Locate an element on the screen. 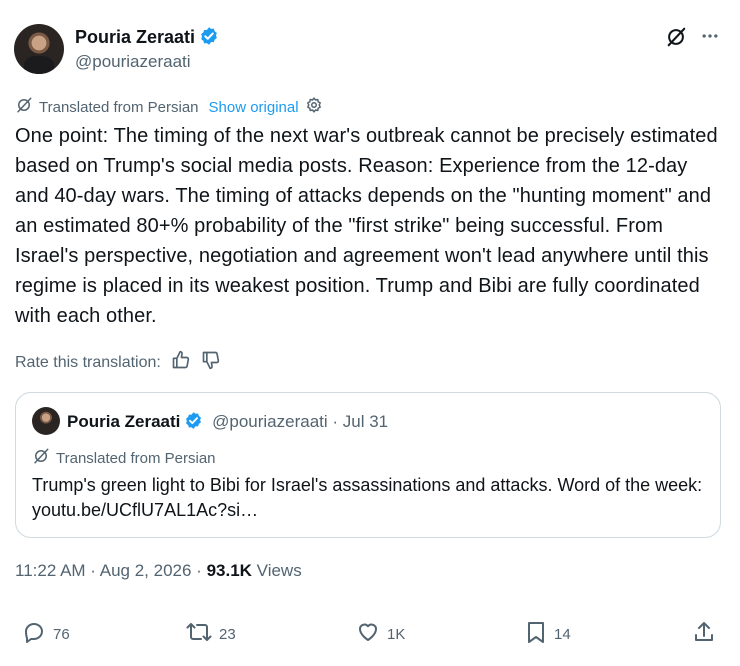  thumbs-up-icon is located at coordinates (181, 362).